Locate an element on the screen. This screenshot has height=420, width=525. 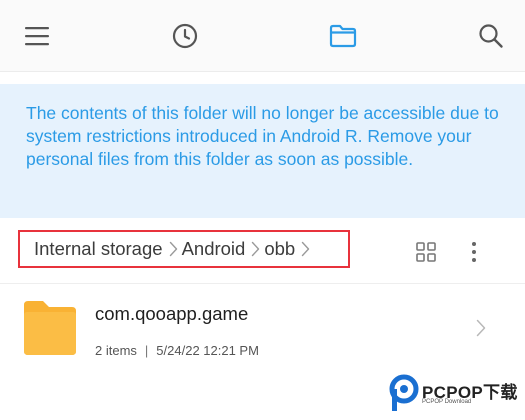
more-vertical-icon is located at coordinates (474, 252).